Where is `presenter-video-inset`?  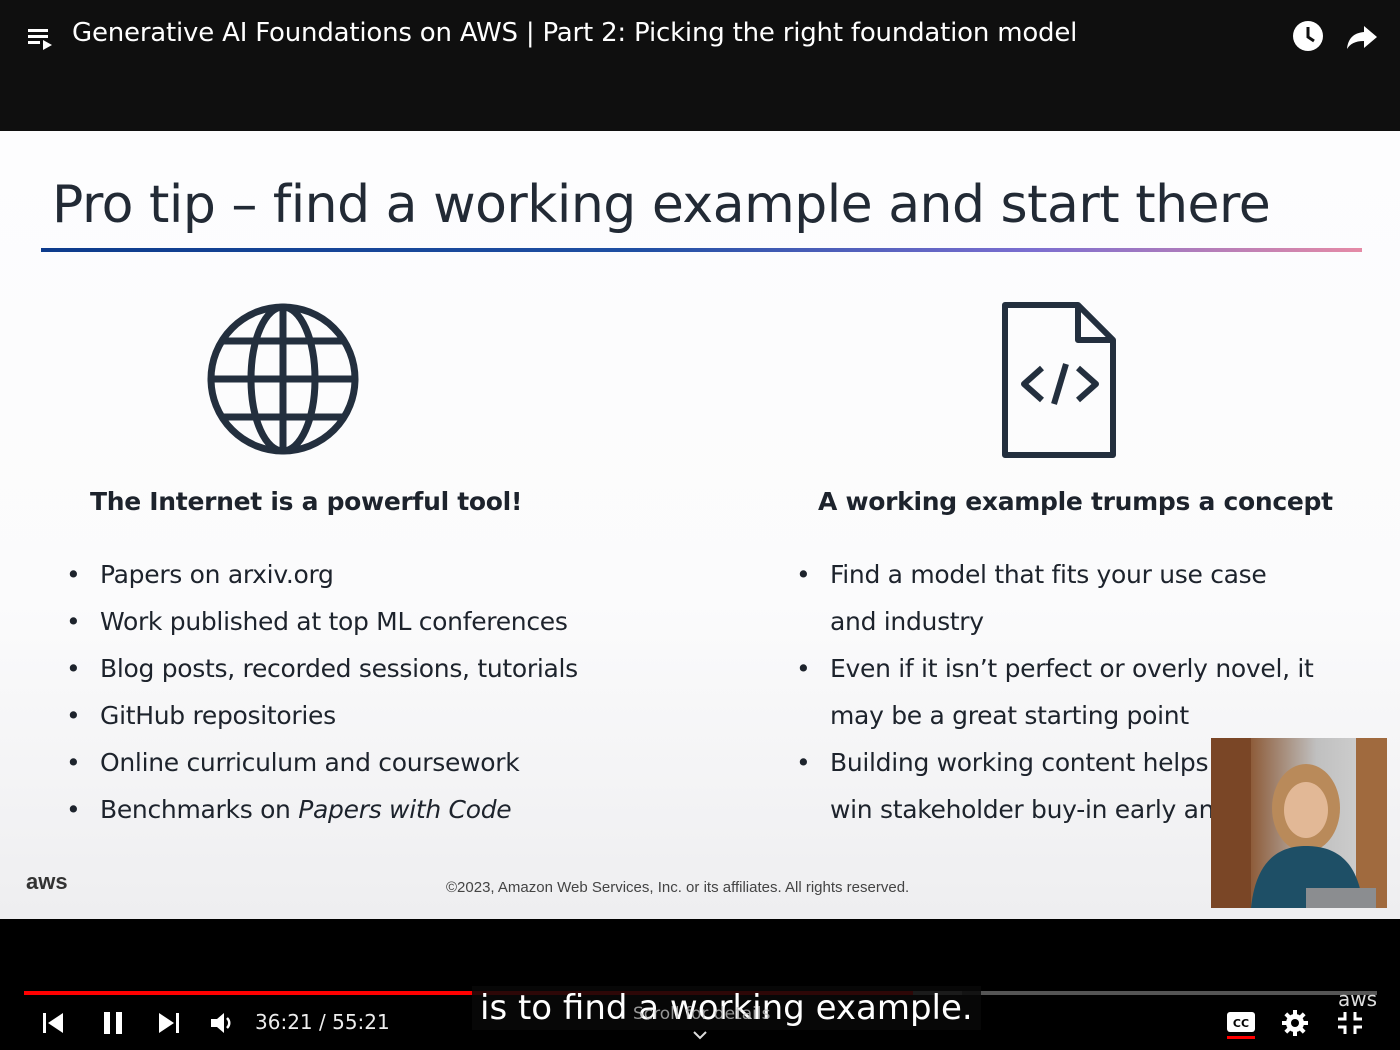
presenter-video-inset is located at coordinates (1299, 823).